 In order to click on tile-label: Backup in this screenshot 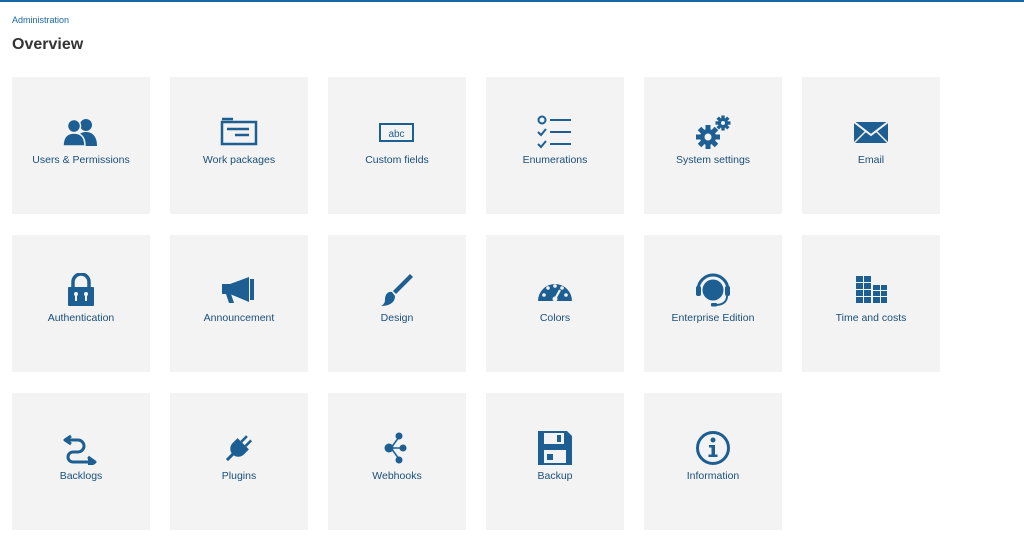, I will do `click(555, 476)`.